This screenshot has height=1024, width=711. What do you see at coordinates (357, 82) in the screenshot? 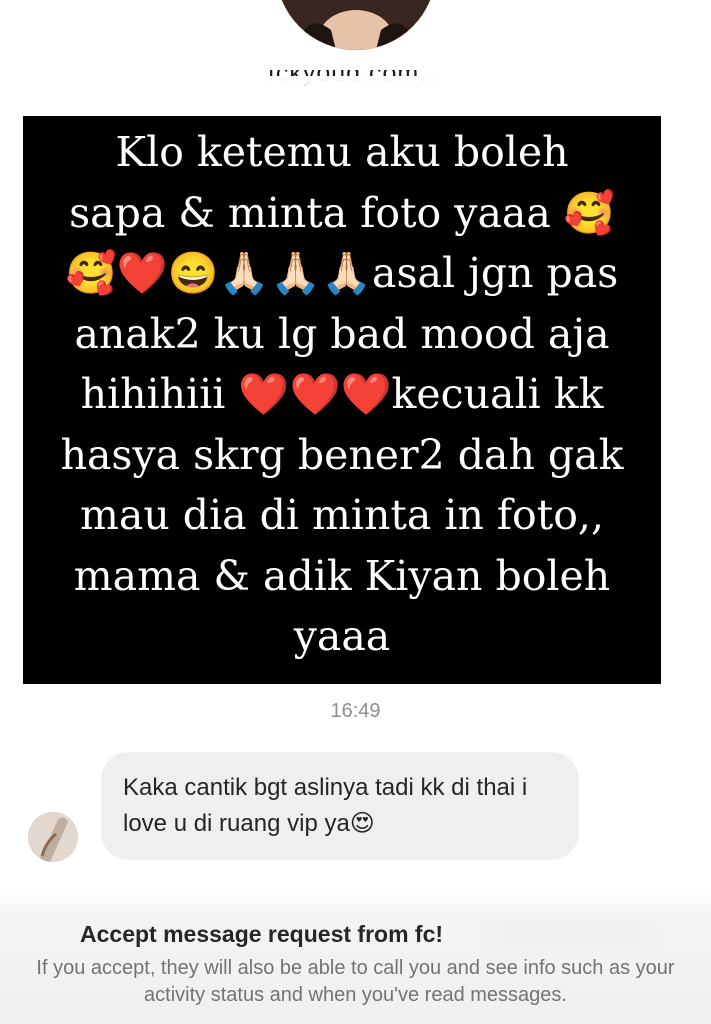
I see `username-redaction` at bounding box center [357, 82].